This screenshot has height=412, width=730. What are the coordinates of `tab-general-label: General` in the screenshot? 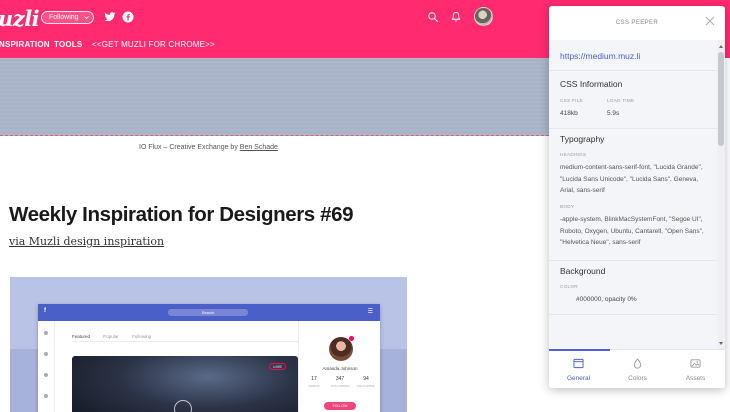 It's located at (578, 378).